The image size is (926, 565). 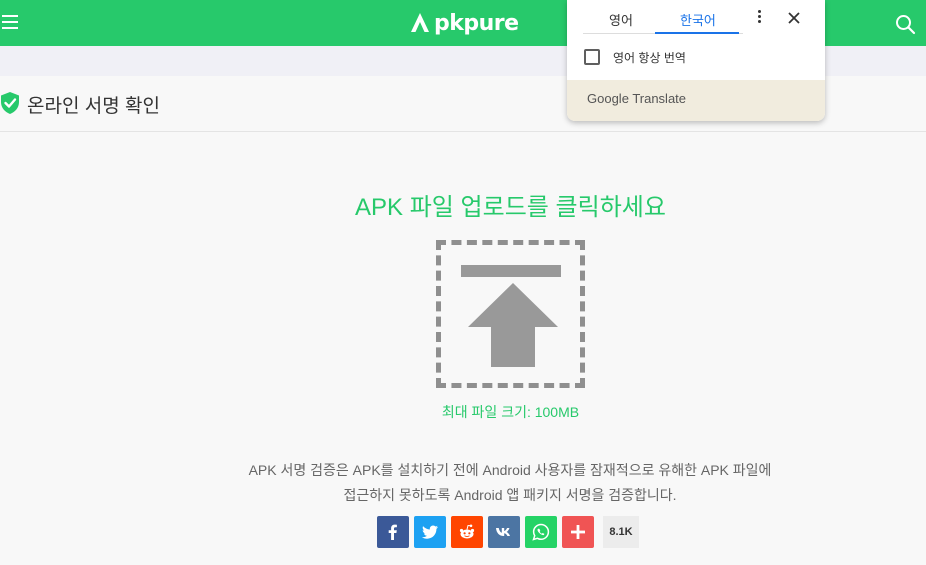 I want to click on translate-footer: Google Translate, so click(x=696, y=100).